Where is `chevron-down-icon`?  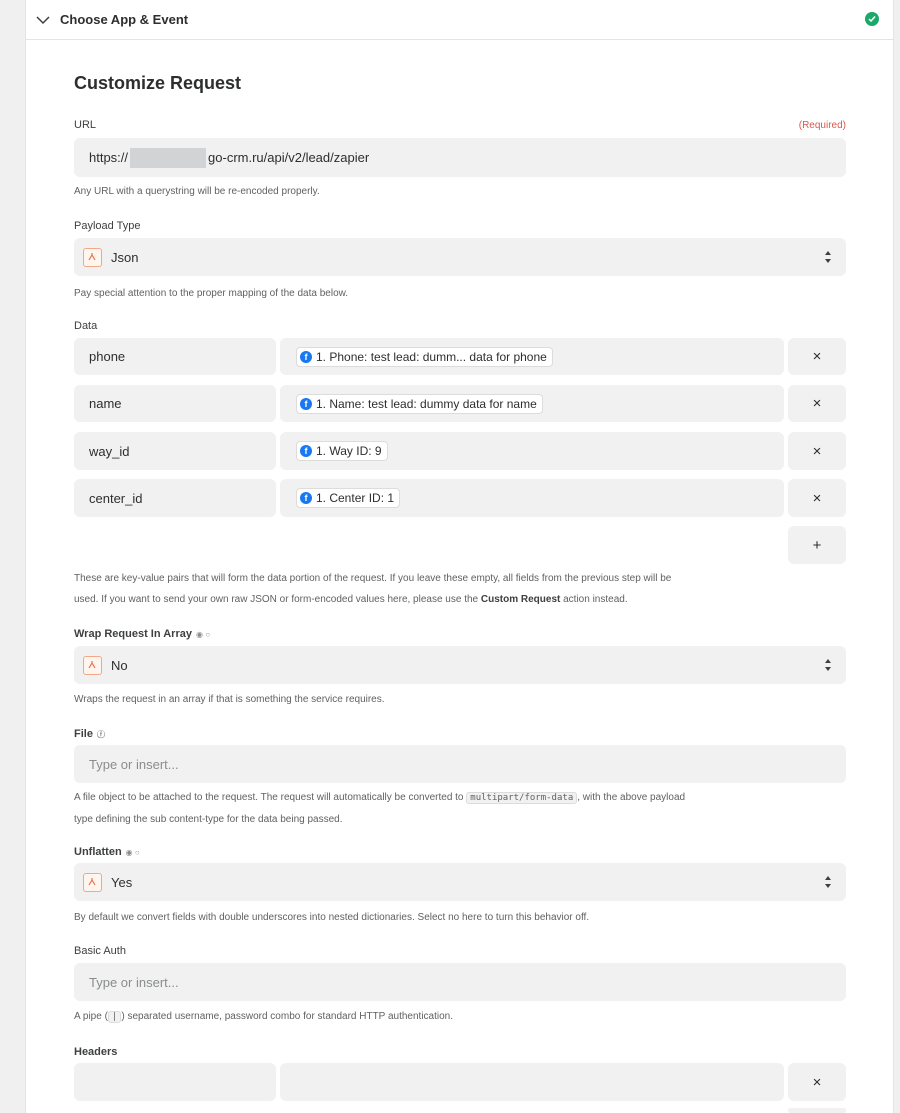 chevron-down-icon is located at coordinates (43, 20).